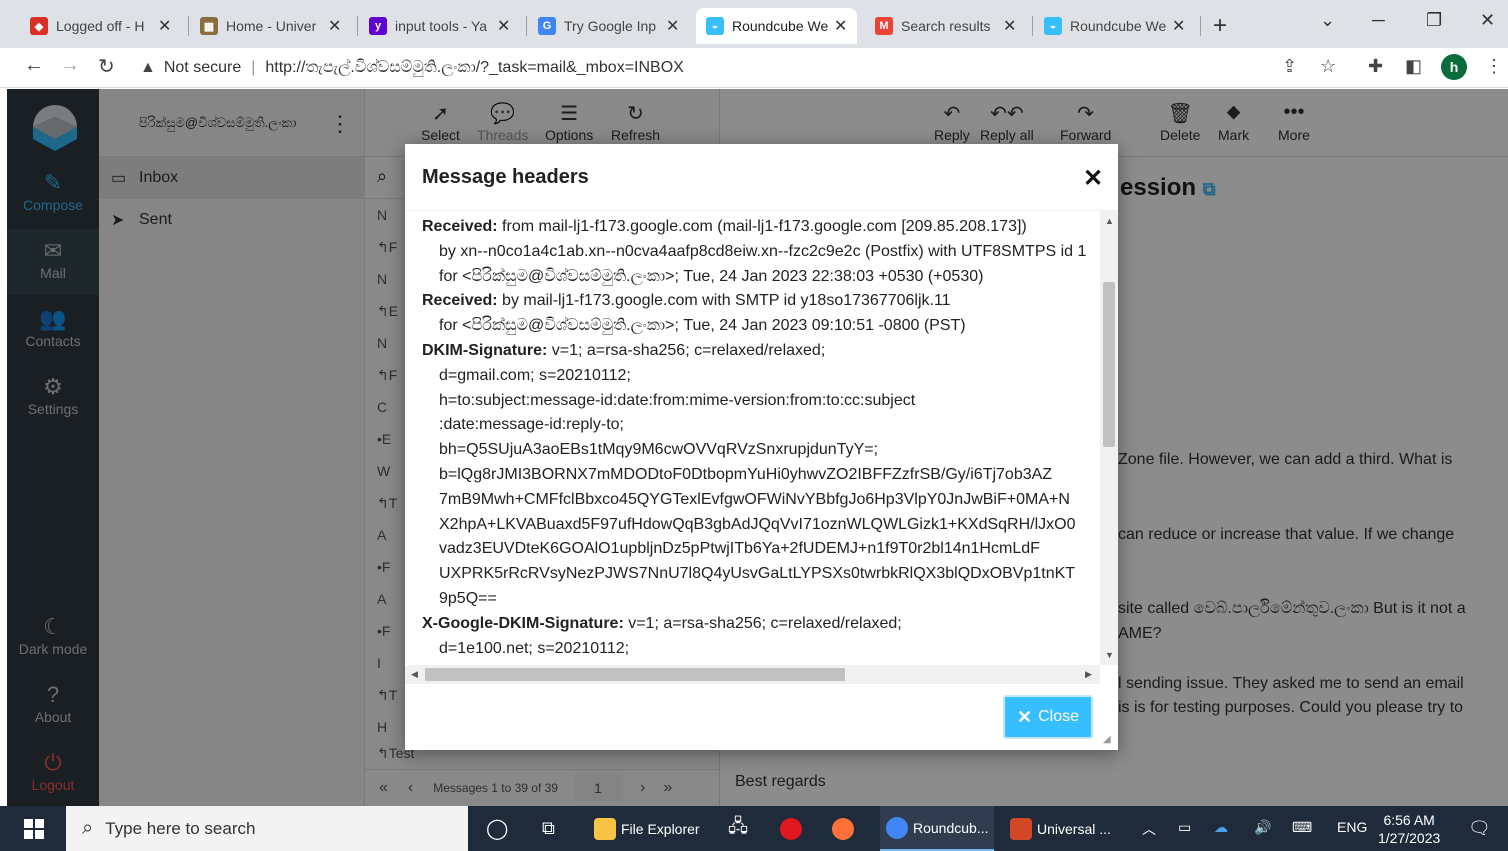 Image resolution: width=1508 pixels, height=851 pixels. I want to click on browser-tab: G Try Google Inp ✕, so click(608, 26).